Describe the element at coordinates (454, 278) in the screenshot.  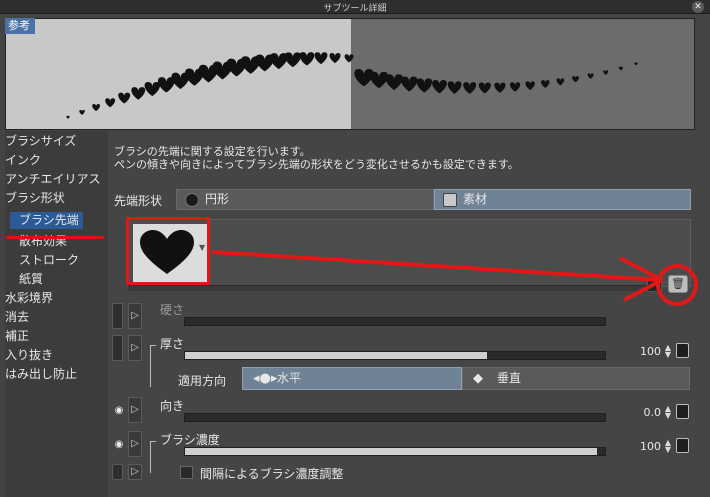
I see `annotation-arrow` at that location.